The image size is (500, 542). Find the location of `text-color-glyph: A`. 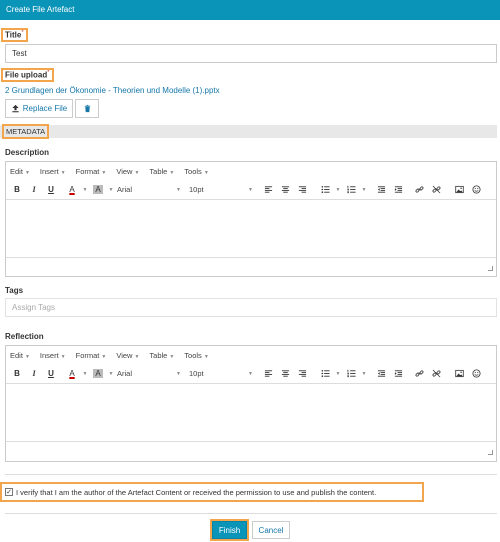

text-color-glyph: A is located at coordinates (72, 189).